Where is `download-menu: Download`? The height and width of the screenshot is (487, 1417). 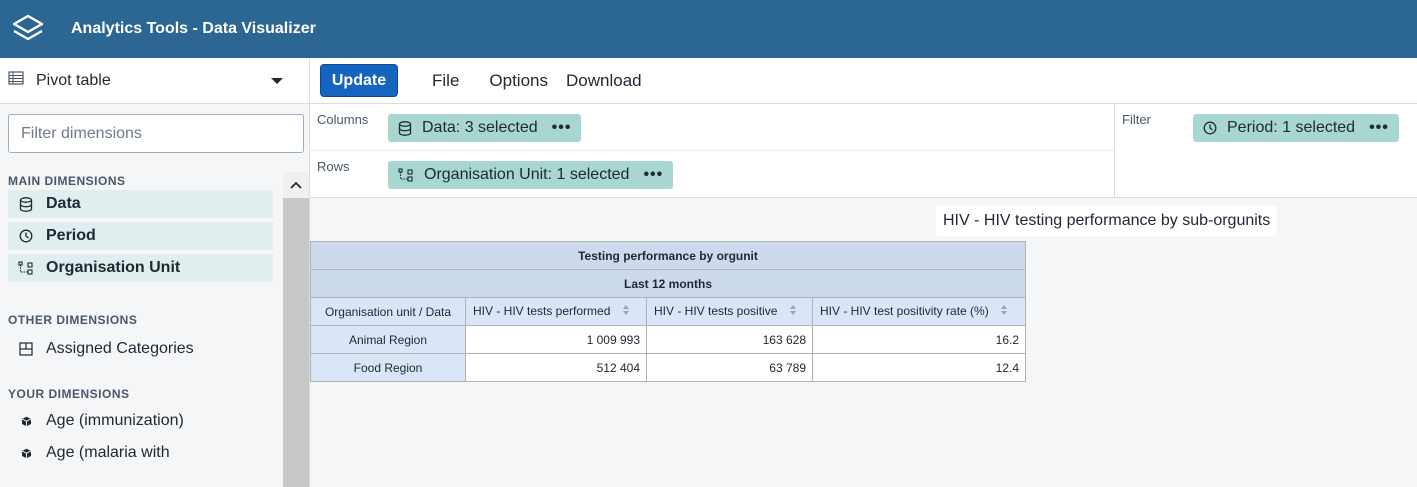
download-menu: Download is located at coordinates (604, 81).